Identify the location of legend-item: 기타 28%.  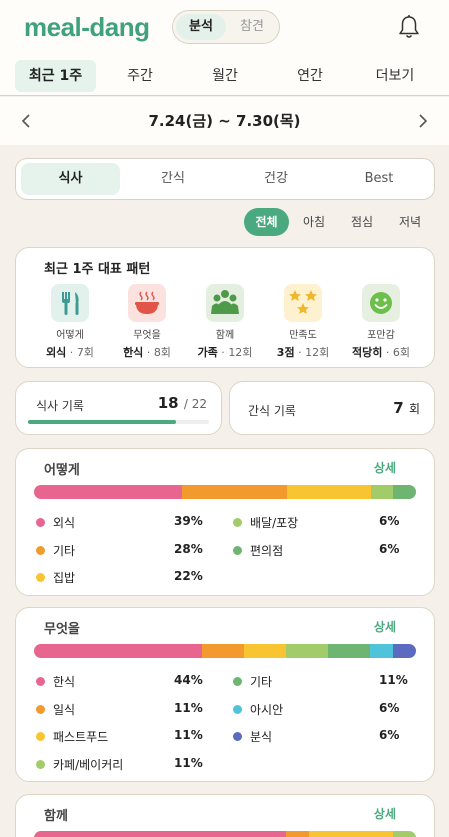
(125, 550).